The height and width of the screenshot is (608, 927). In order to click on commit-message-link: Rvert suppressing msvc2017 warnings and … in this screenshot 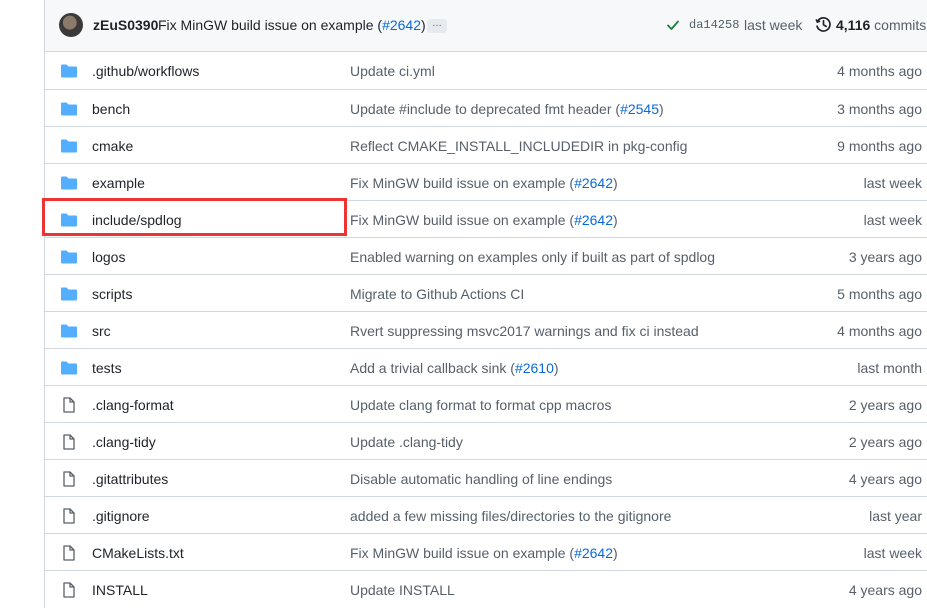, I will do `click(524, 331)`.